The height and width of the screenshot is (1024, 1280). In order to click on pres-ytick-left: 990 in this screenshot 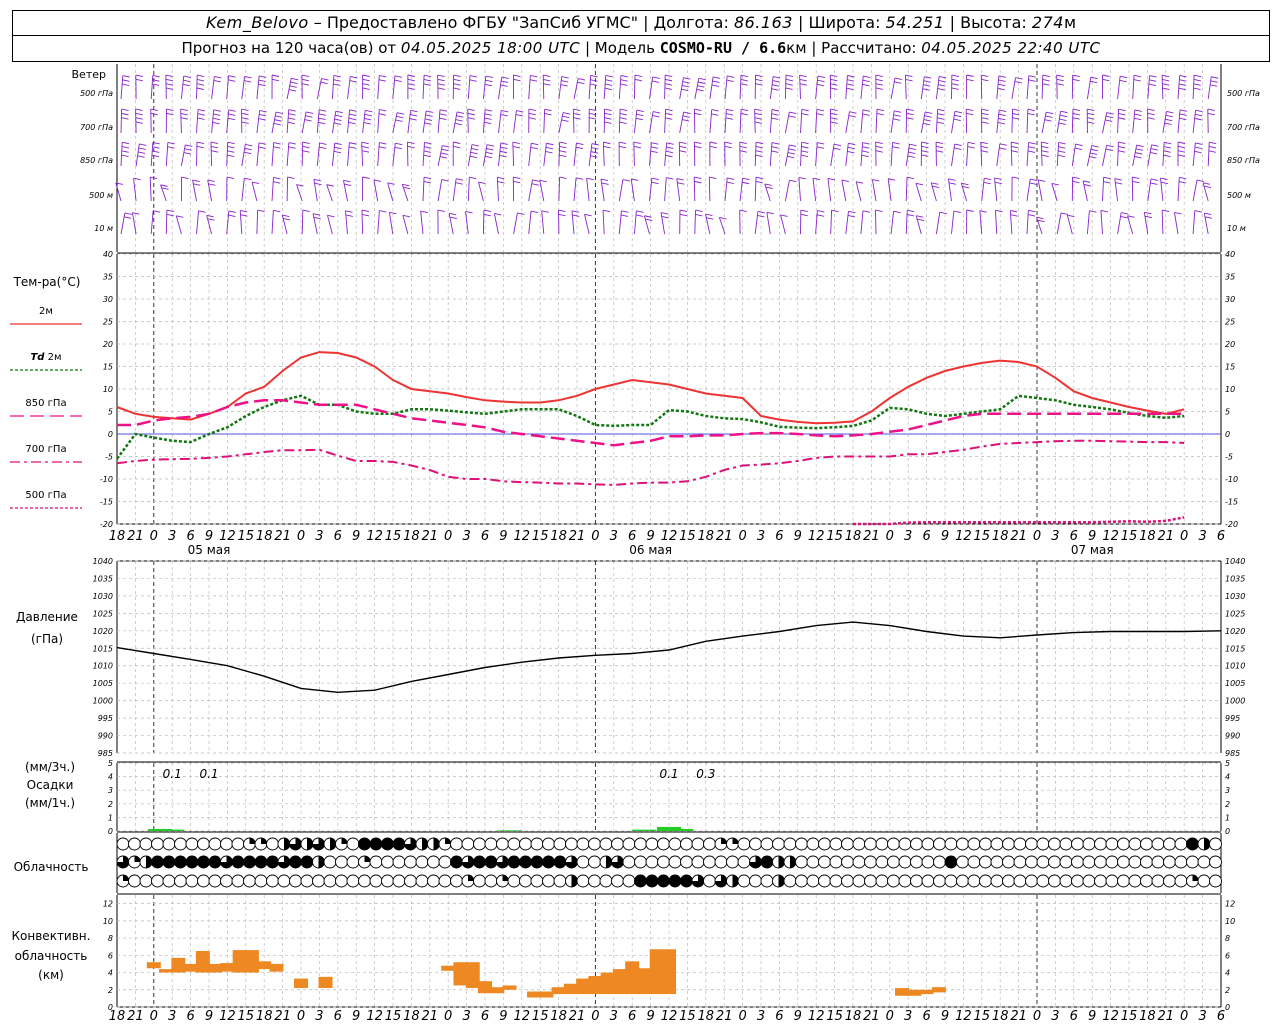, I will do `click(105, 736)`.